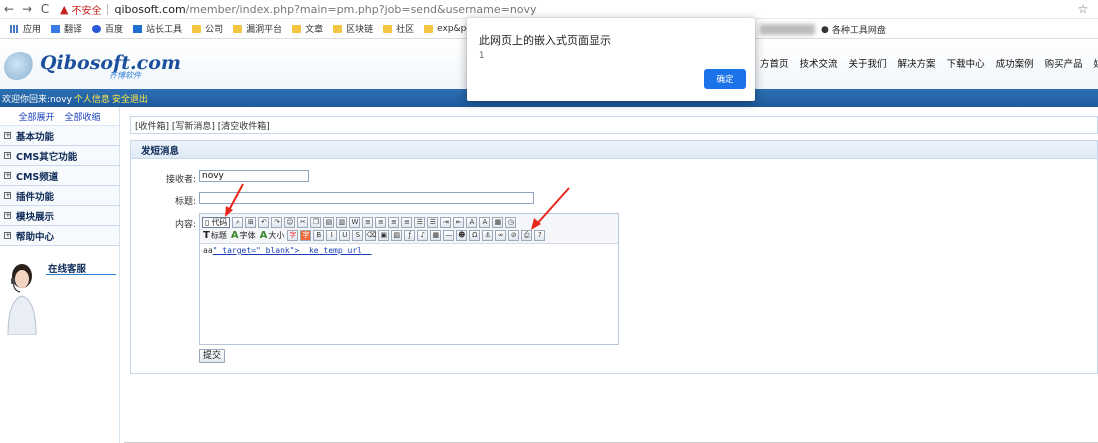 Image resolution: width=1098 pixels, height=443 pixels. I want to click on blurred-bookmark, so click(787, 29).